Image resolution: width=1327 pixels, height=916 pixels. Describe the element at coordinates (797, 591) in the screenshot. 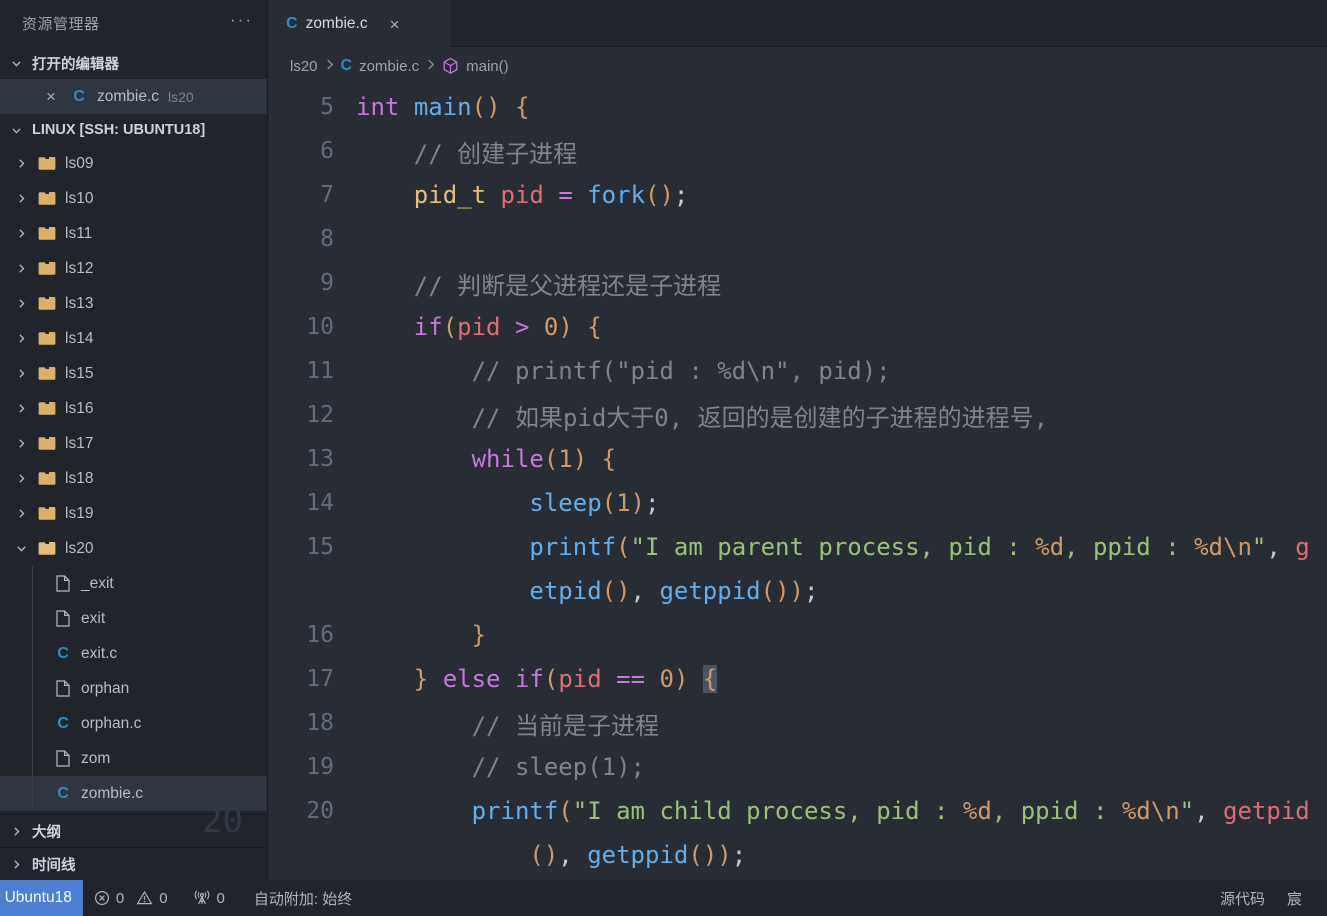

I see `code-line-15-wrap: etpid(), getppid());` at that location.